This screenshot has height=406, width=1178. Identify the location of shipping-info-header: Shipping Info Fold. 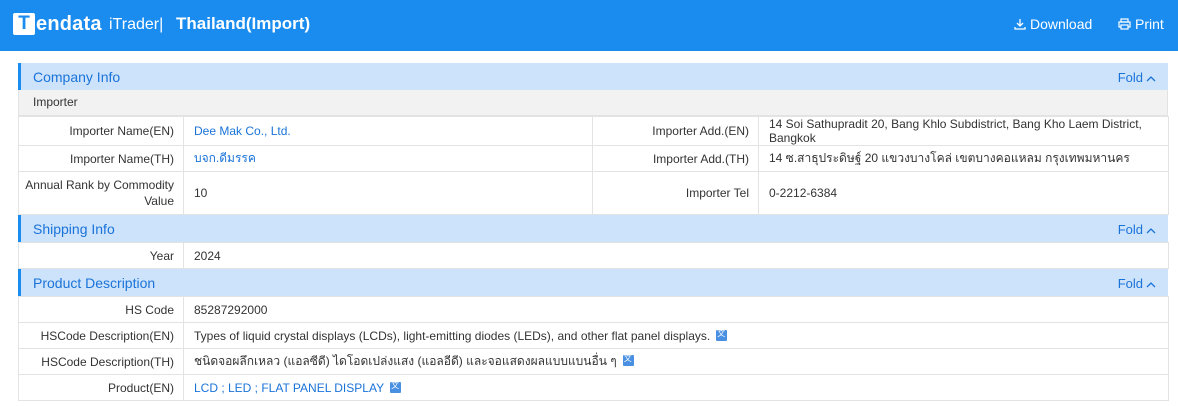
(593, 228).